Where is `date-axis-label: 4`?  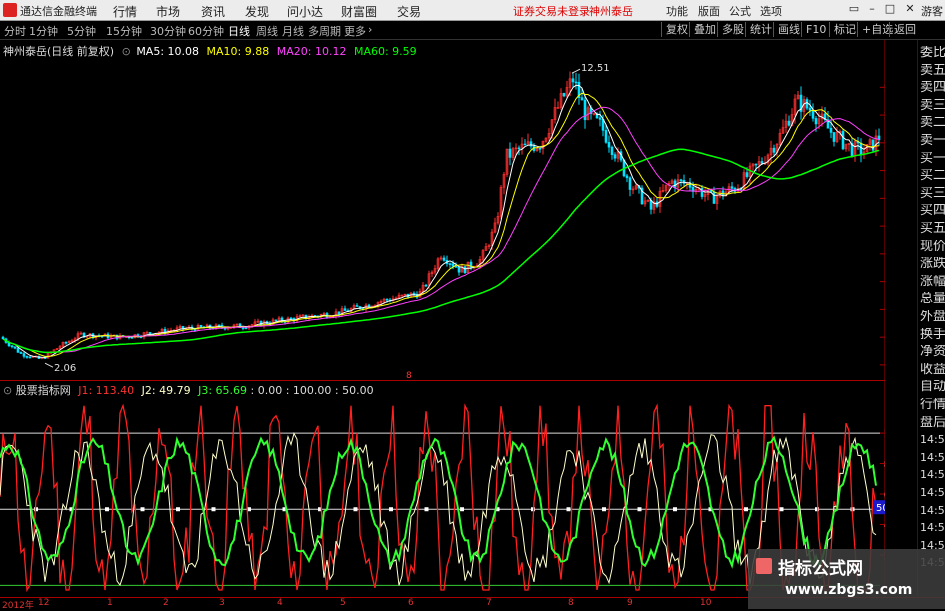
date-axis-label: 4 is located at coordinates (280, 603).